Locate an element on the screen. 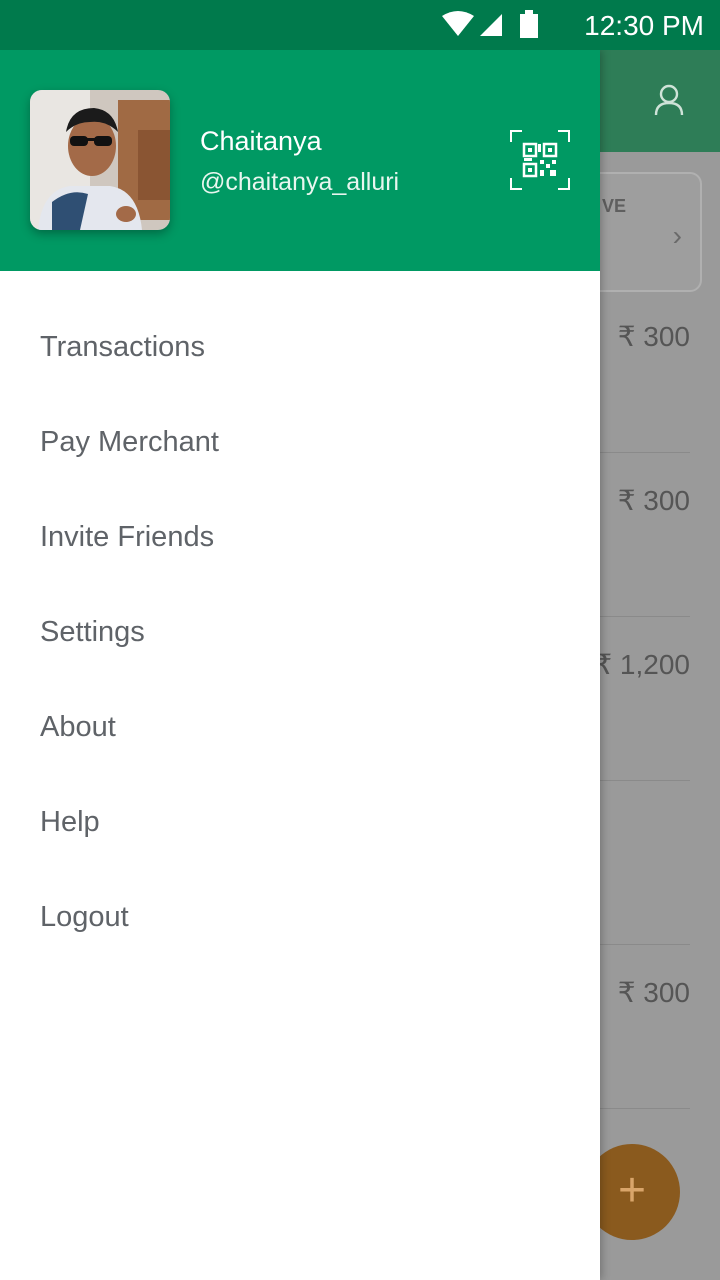 This screenshot has width=720, height=1280. menu-item-label: Settings is located at coordinates (92, 632).